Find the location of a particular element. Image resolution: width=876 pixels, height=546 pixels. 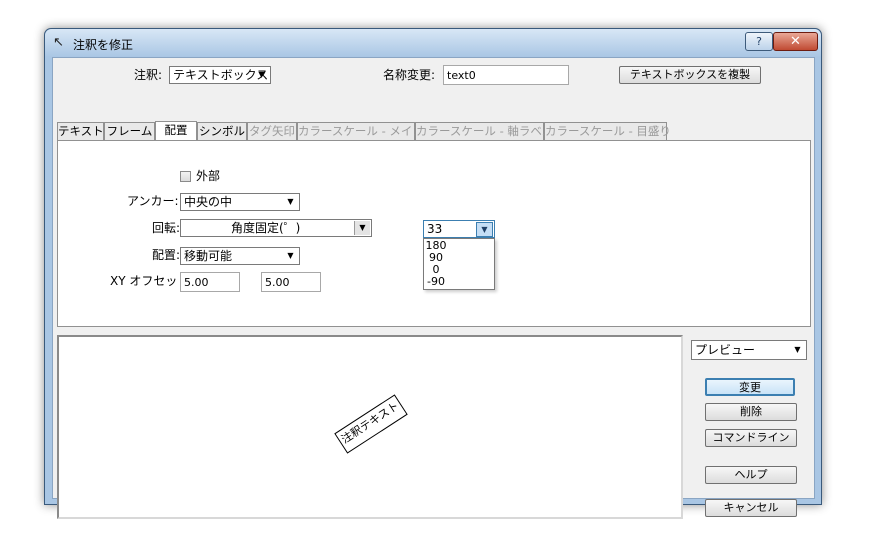

tab-colorscale-main: カラースケール - メイン is located at coordinates (360, 131).